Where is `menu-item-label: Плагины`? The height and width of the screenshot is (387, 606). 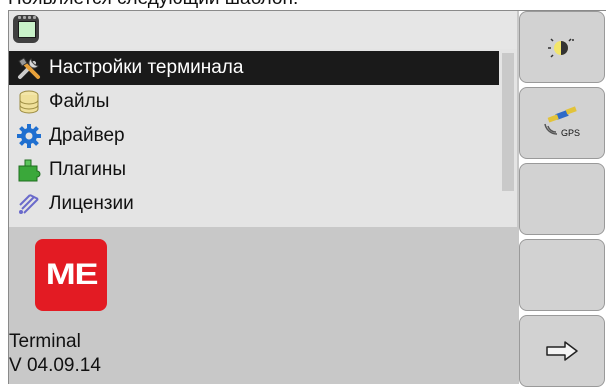 menu-item-label: Плагины is located at coordinates (88, 169).